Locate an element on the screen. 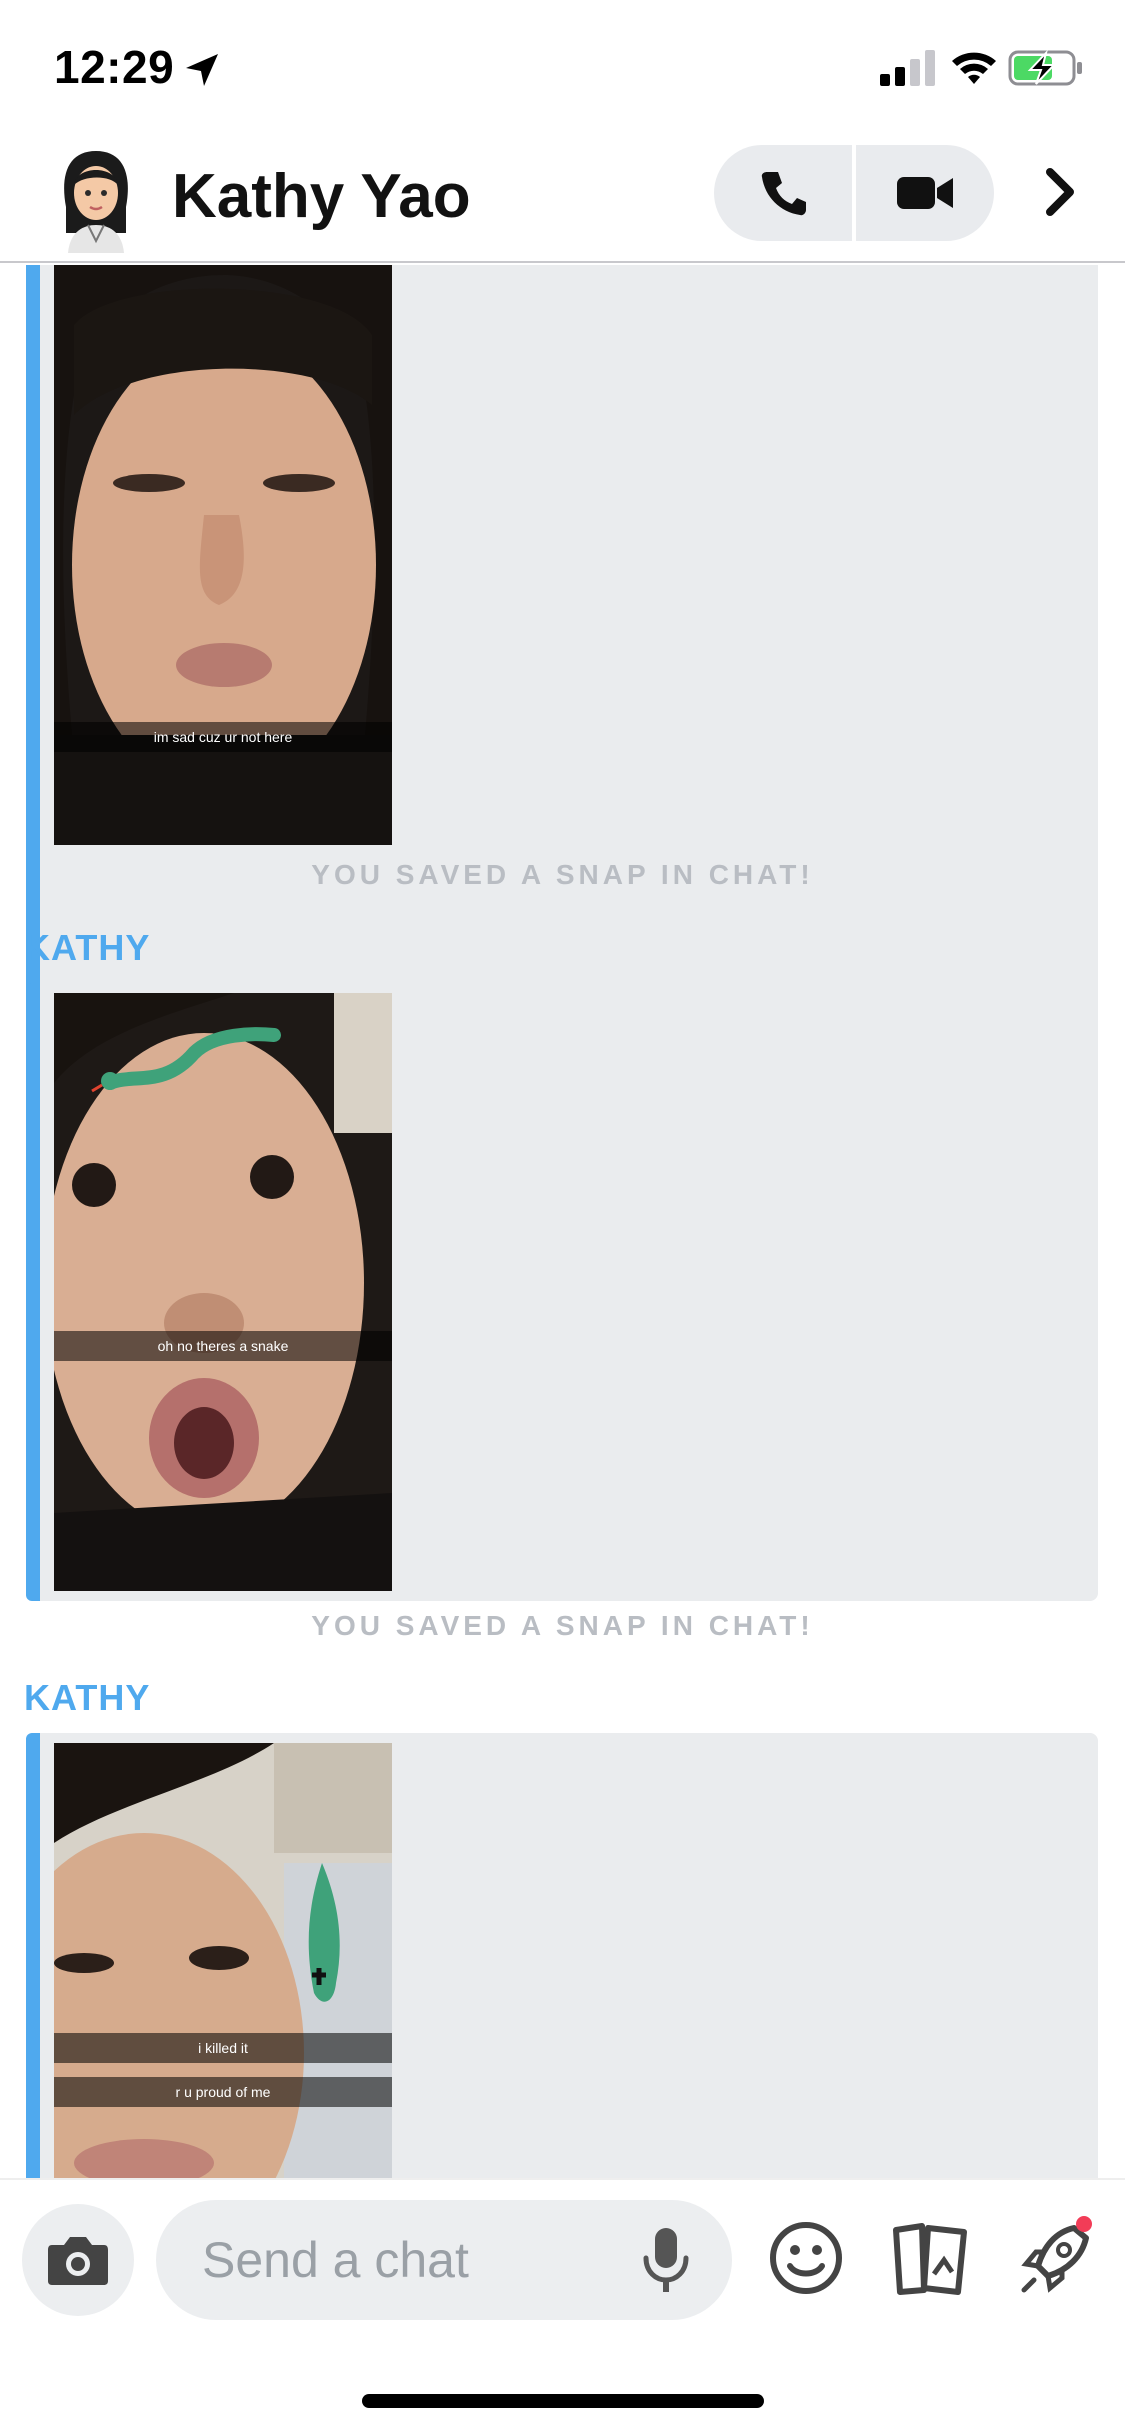  snap-caption: i killed it is located at coordinates (223, 2048).